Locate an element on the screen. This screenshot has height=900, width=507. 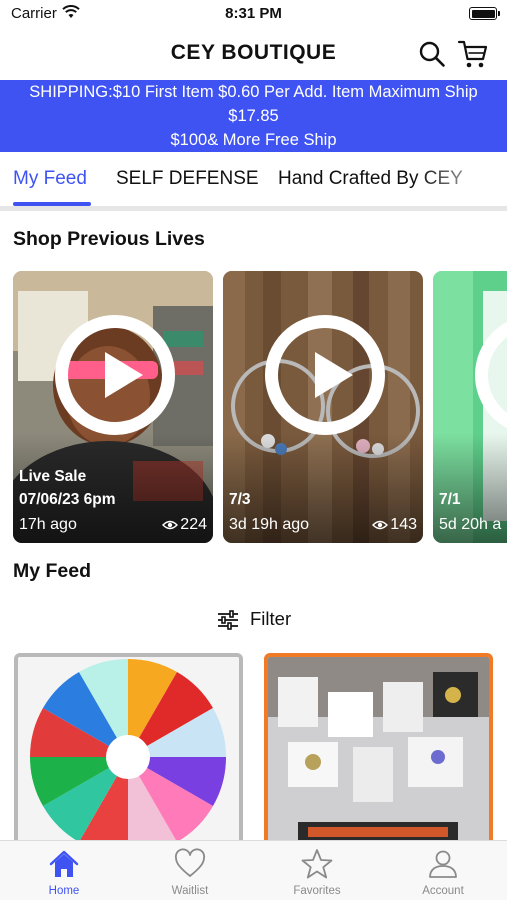
nav-home: Home is located at coordinates (64, 870).